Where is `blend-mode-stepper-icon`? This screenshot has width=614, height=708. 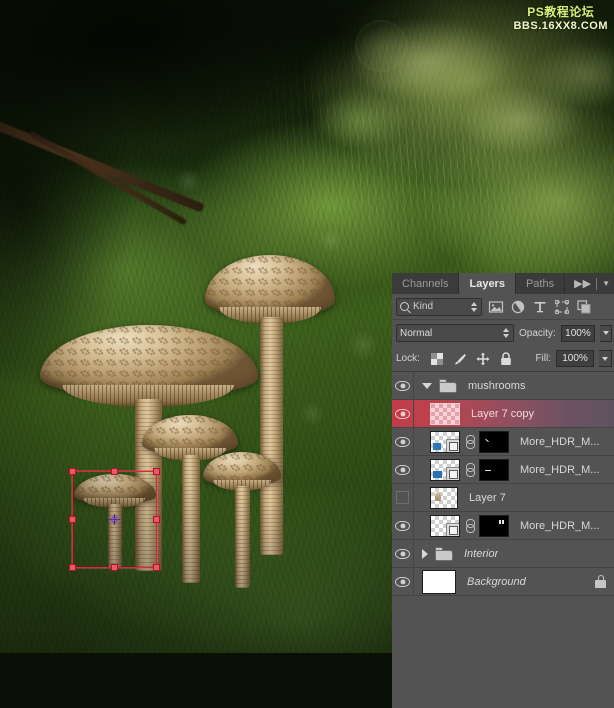
blend-mode-stepper-icon is located at coordinates (506, 333).